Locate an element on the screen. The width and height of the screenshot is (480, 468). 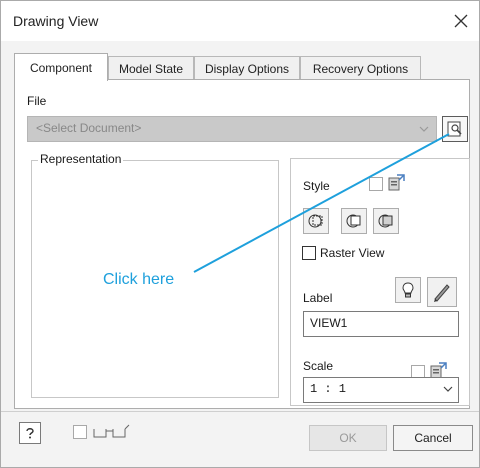
cancel-button: Cancel is located at coordinates (433, 438).